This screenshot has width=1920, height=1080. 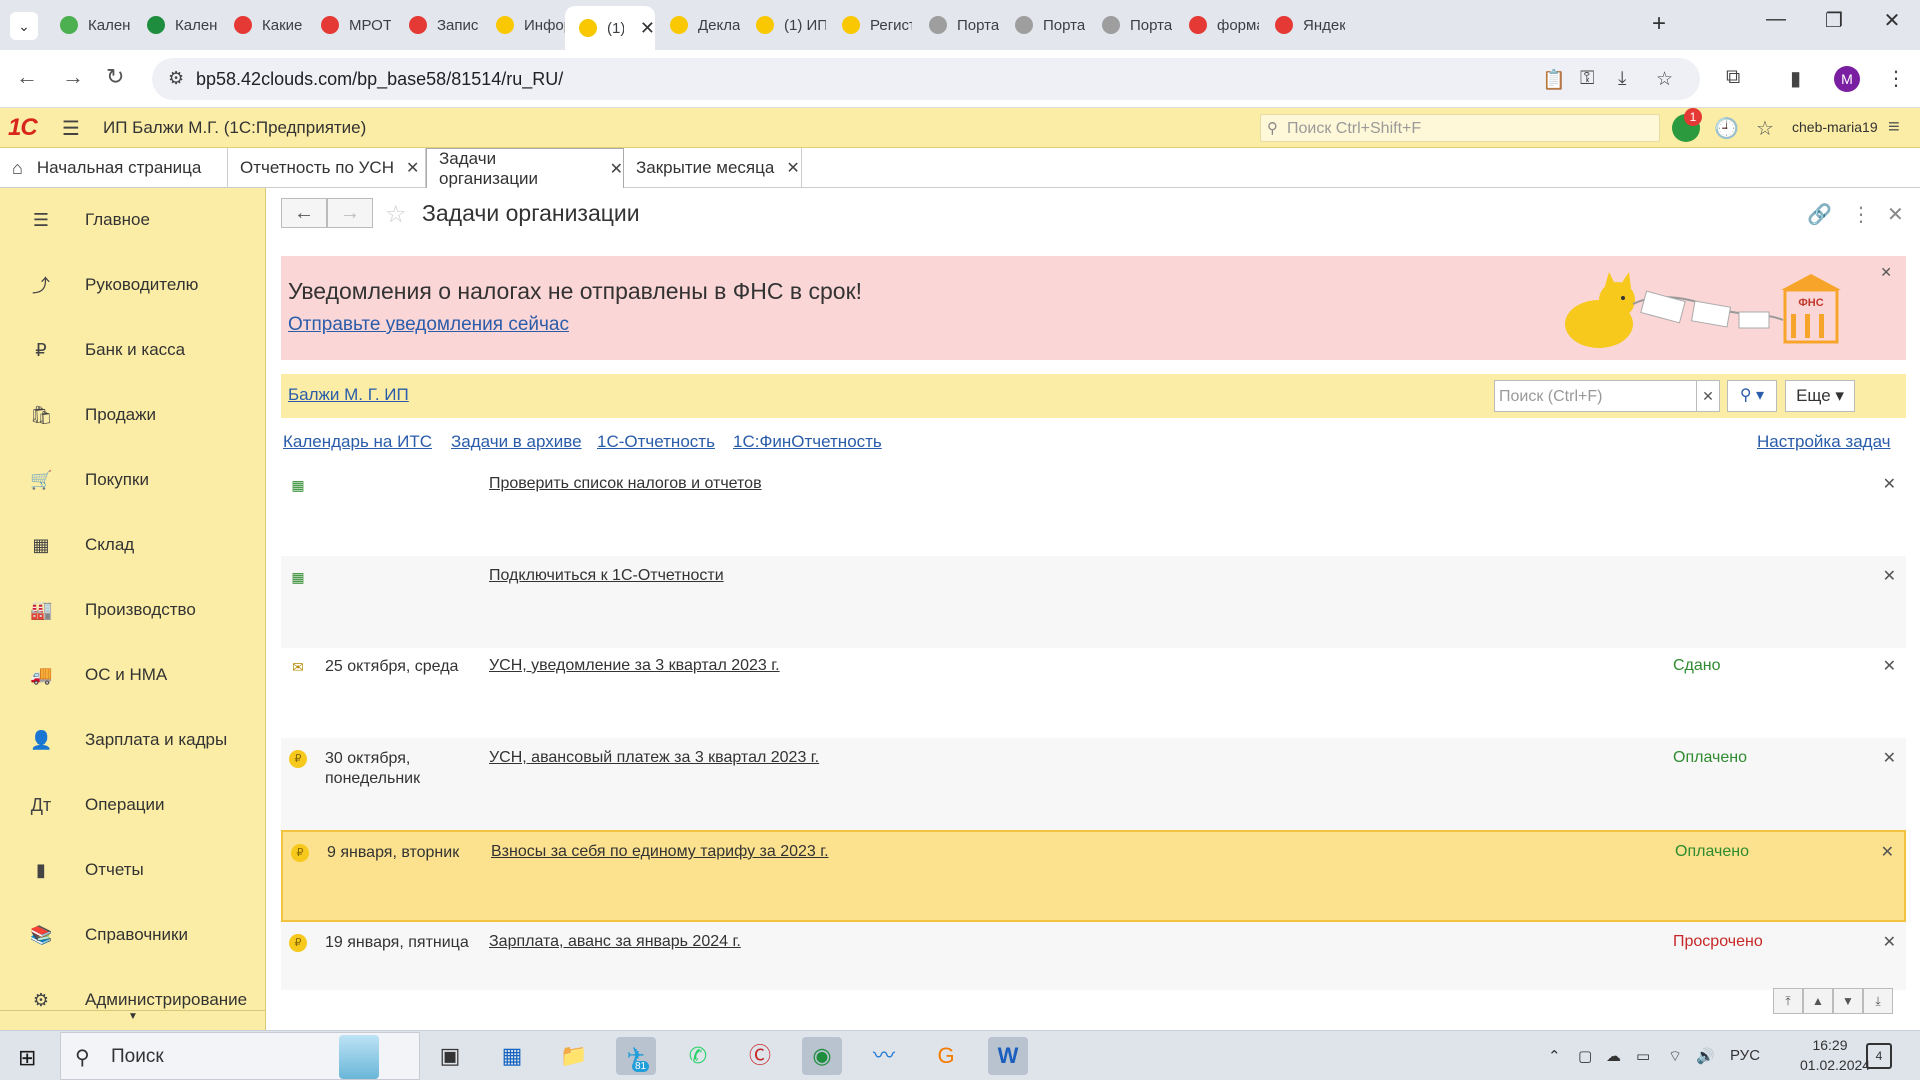 I want to click on extensions-puzzle-icon: ⧉, so click(x=1733, y=77).